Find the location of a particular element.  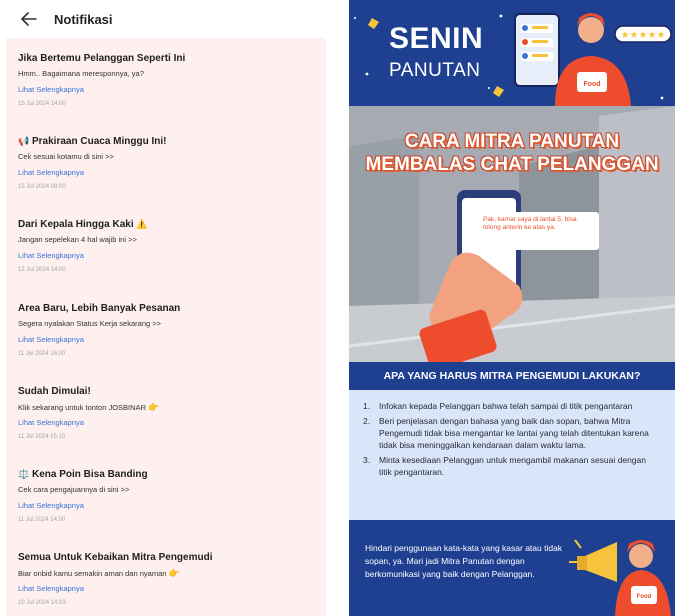

top-bar: Notifikasi is located at coordinates (165, 19).